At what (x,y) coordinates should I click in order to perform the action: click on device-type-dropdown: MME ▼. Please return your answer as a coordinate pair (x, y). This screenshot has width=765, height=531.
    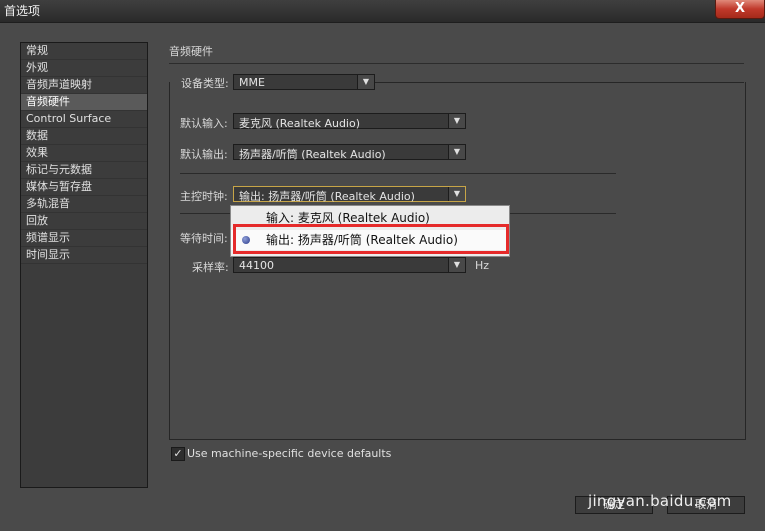
    Looking at the image, I should click on (304, 82).